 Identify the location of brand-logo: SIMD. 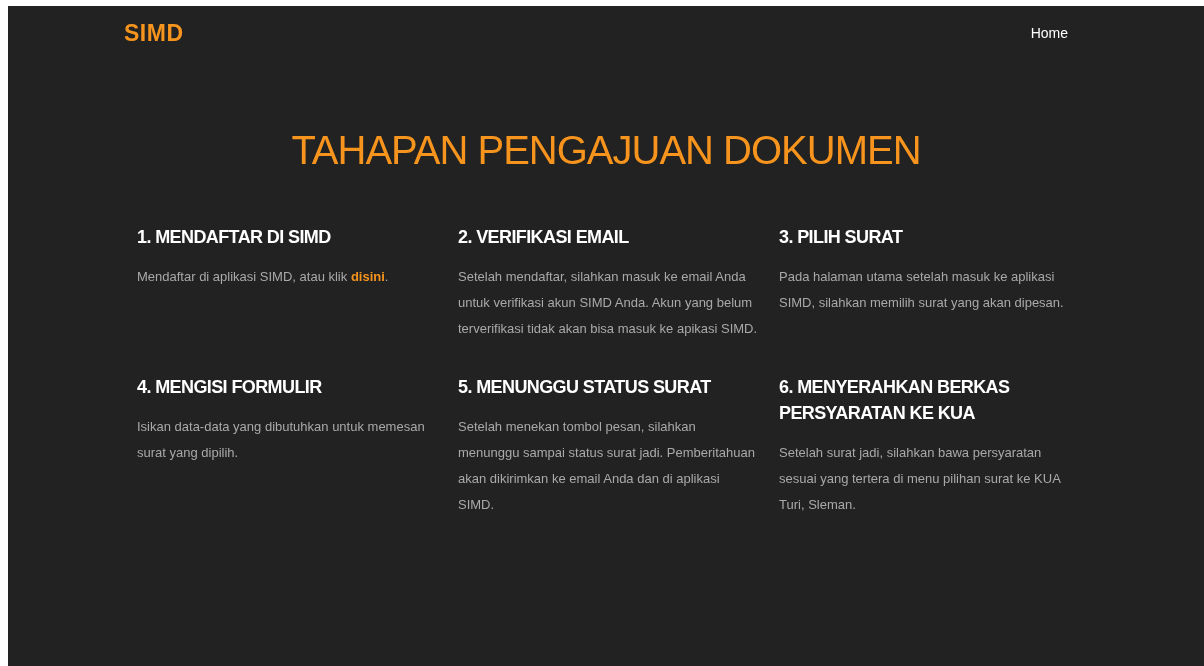
(154, 33).